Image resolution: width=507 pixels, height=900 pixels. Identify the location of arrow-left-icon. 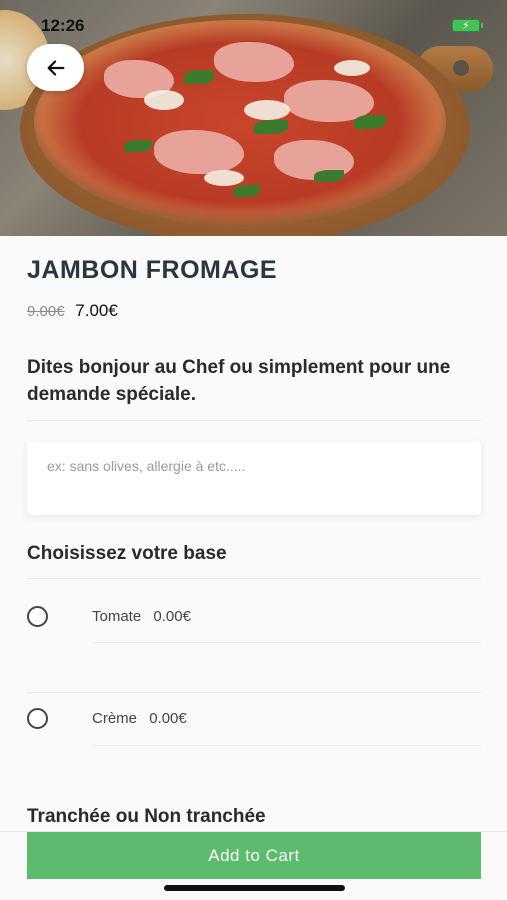
(55, 67).